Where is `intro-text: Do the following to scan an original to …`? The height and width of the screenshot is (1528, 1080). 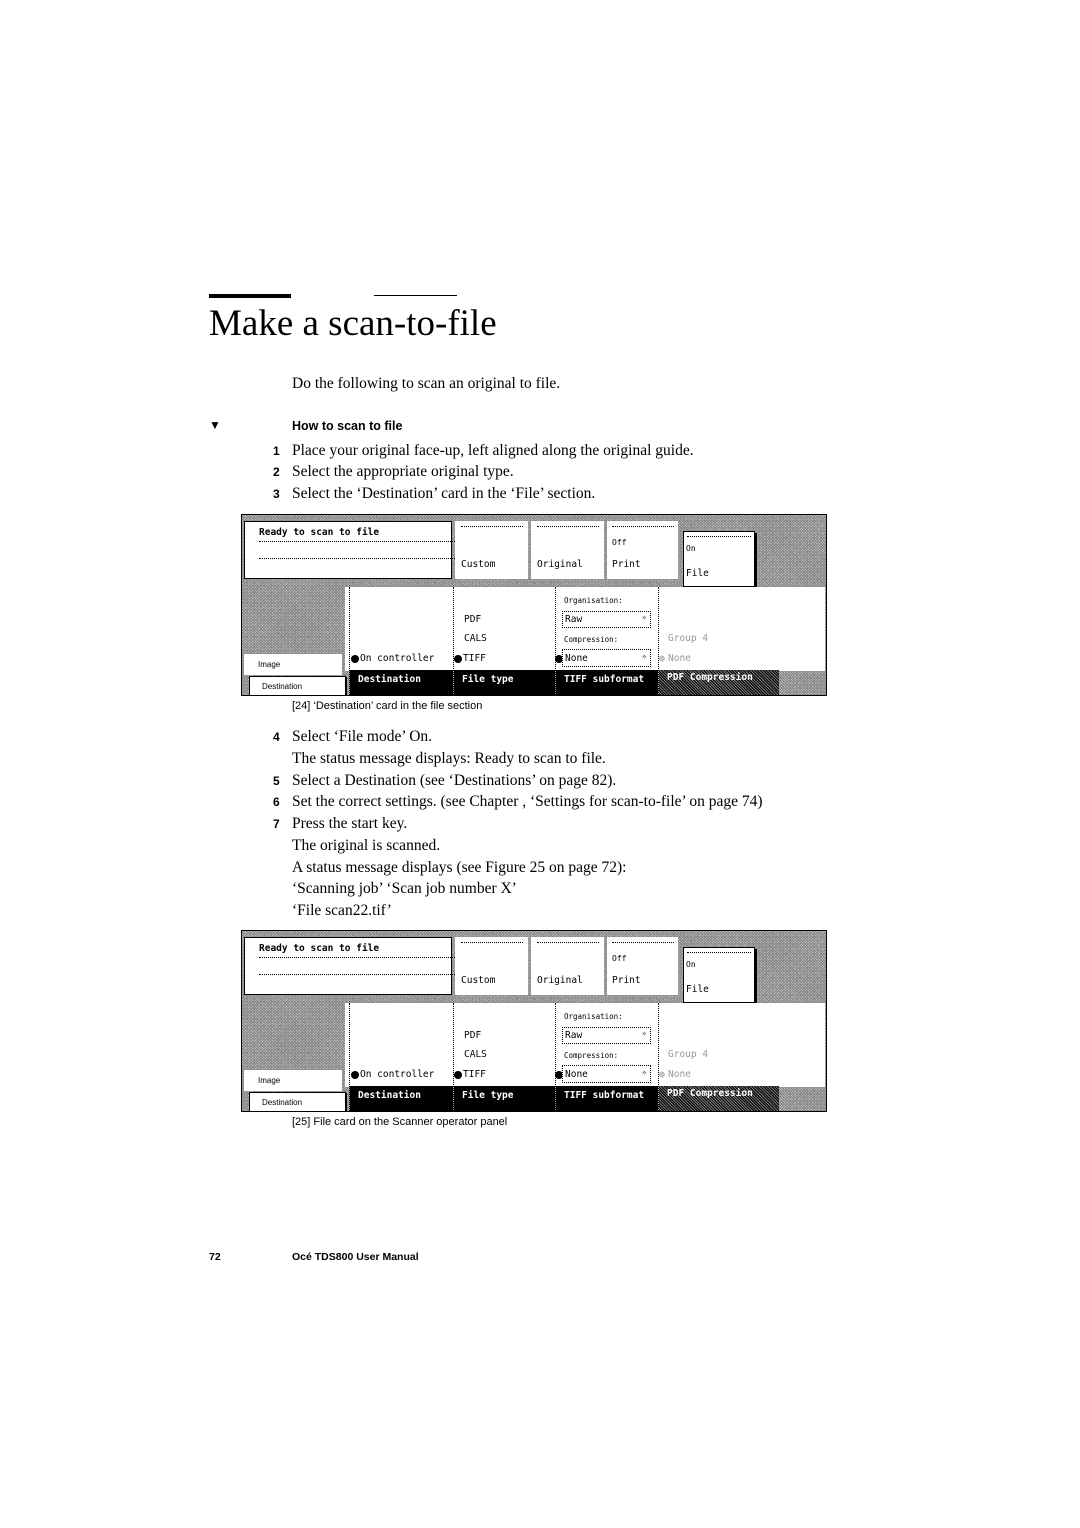 intro-text: Do the following to scan an original to … is located at coordinates (426, 383).